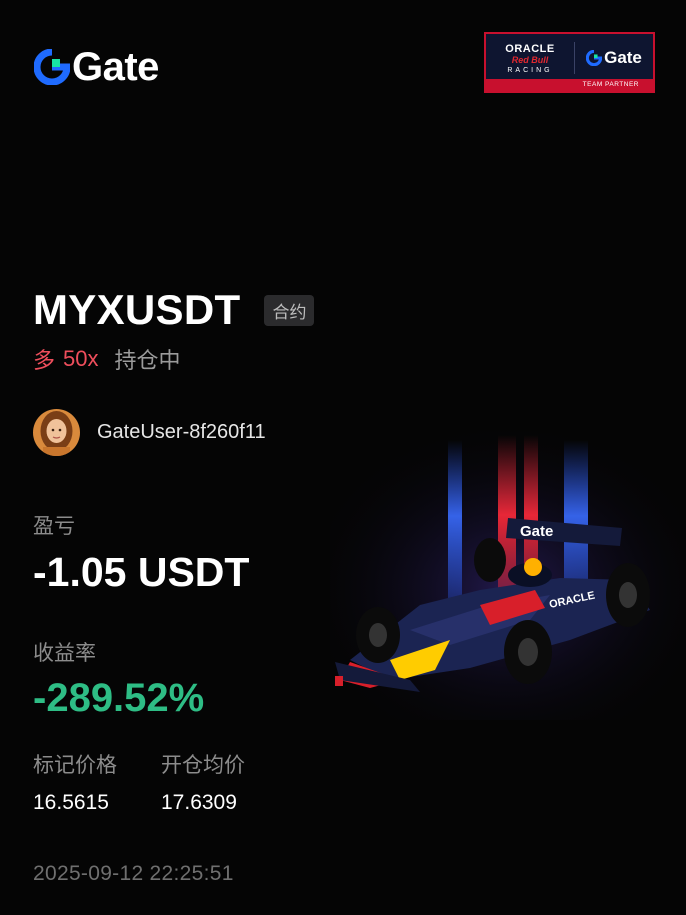  I want to click on symbol-row: MYXUSDT 合约, so click(174, 310).